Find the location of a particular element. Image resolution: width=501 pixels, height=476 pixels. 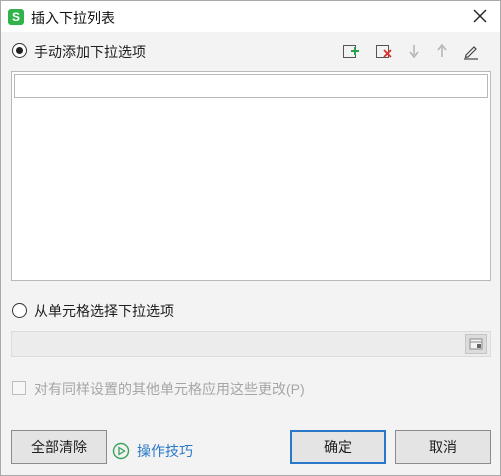

manual-option-label: 手动添加下拉选项 is located at coordinates (90, 52).